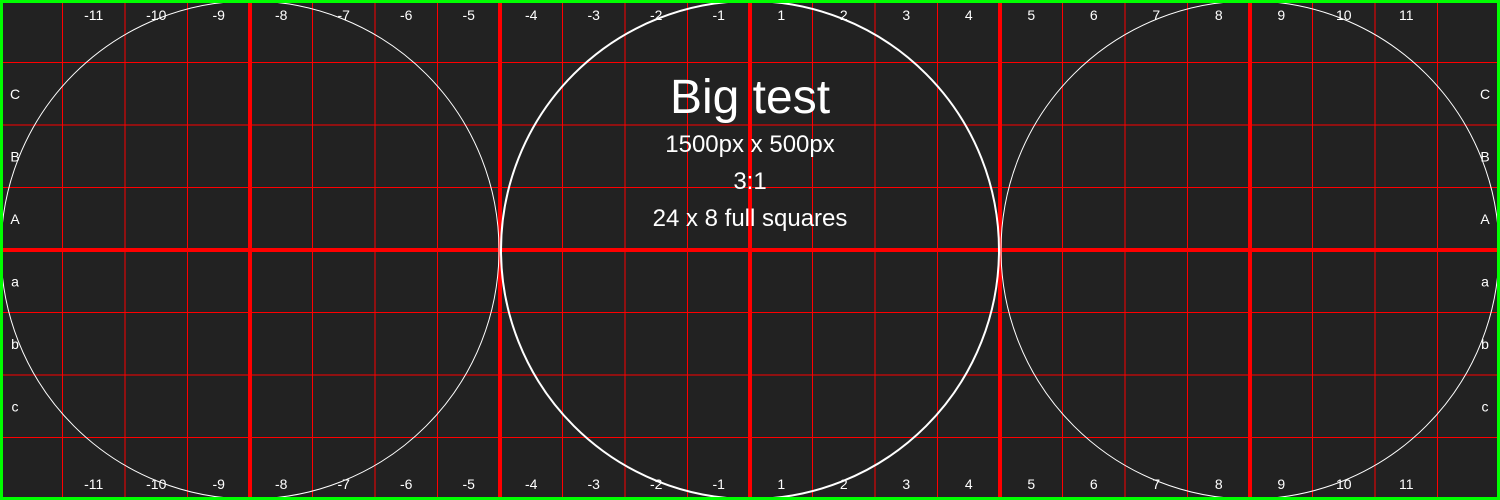 Image resolution: width=1500 pixels, height=500 pixels. Describe the element at coordinates (1031, 15) in the screenshot. I see `column-label-top: 5` at that location.